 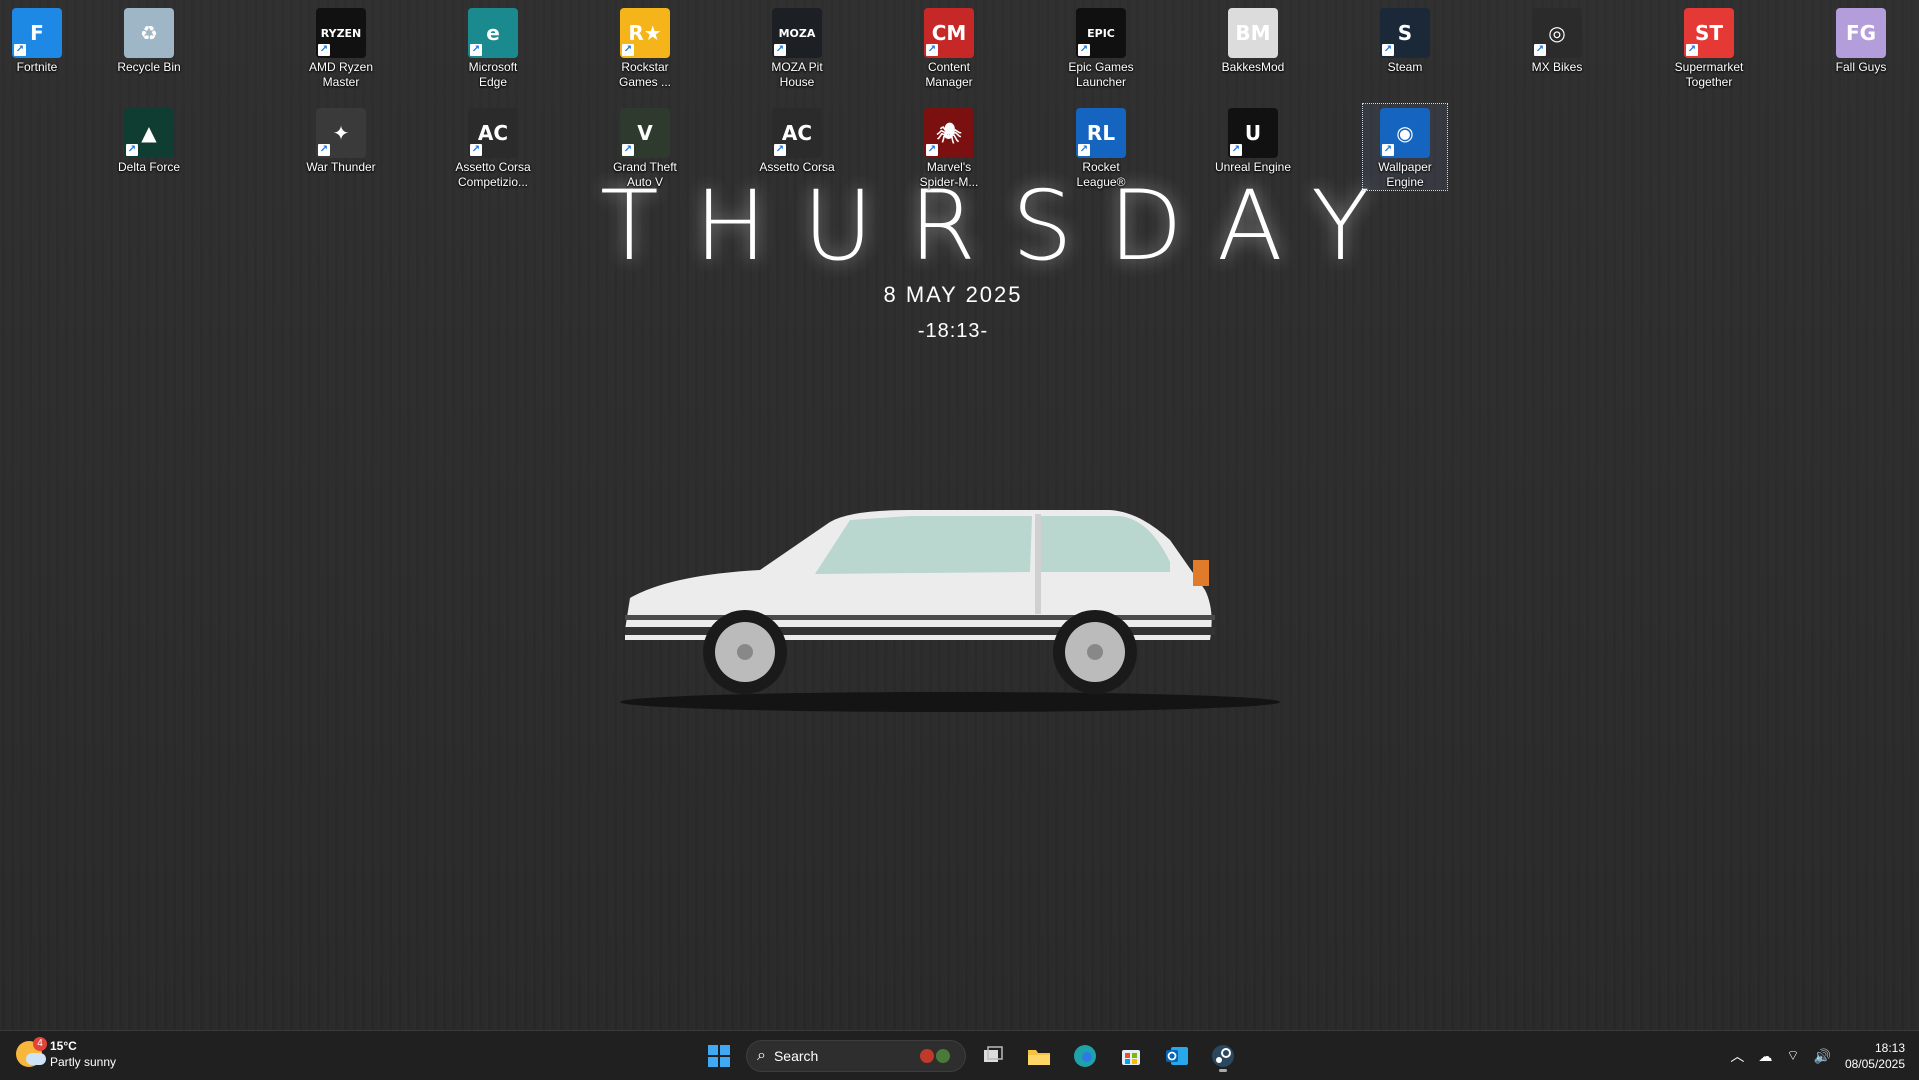 What do you see at coordinates (341, 47) in the screenshot?
I see `desktop-icon-amd-ryzen-master: RYZEN ↗ AMD Ryzen Master` at bounding box center [341, 47].